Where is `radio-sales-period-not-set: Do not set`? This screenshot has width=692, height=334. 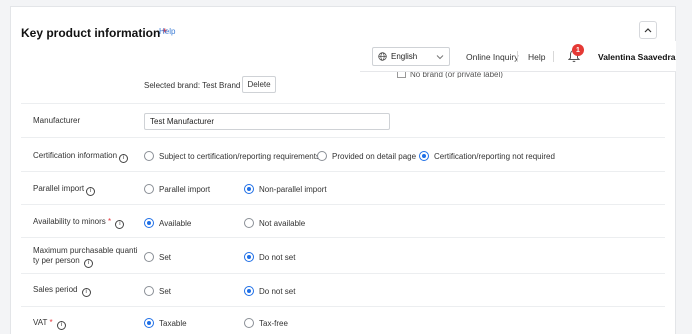 radio-sales-period-not-set: Do not set is located at coordinates (269, 291).